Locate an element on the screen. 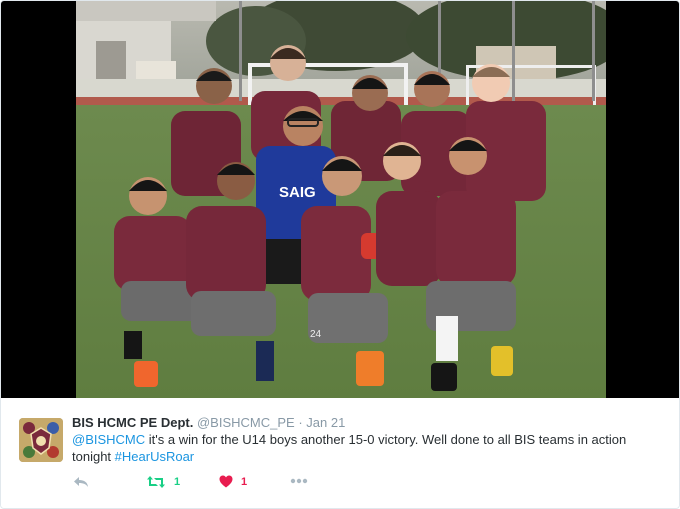 This screenshot has width=680, height=509. reply-button is located at coordinates (81, 482).